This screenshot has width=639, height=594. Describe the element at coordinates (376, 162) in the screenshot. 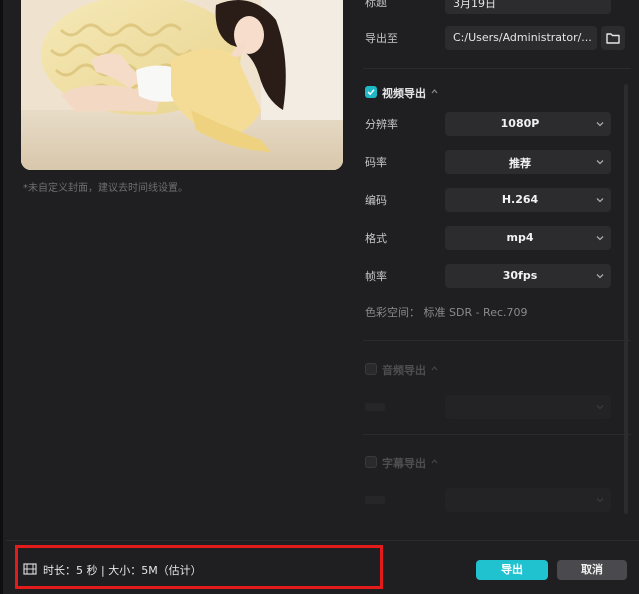

I see `bitrate-label: 码率` at that location.